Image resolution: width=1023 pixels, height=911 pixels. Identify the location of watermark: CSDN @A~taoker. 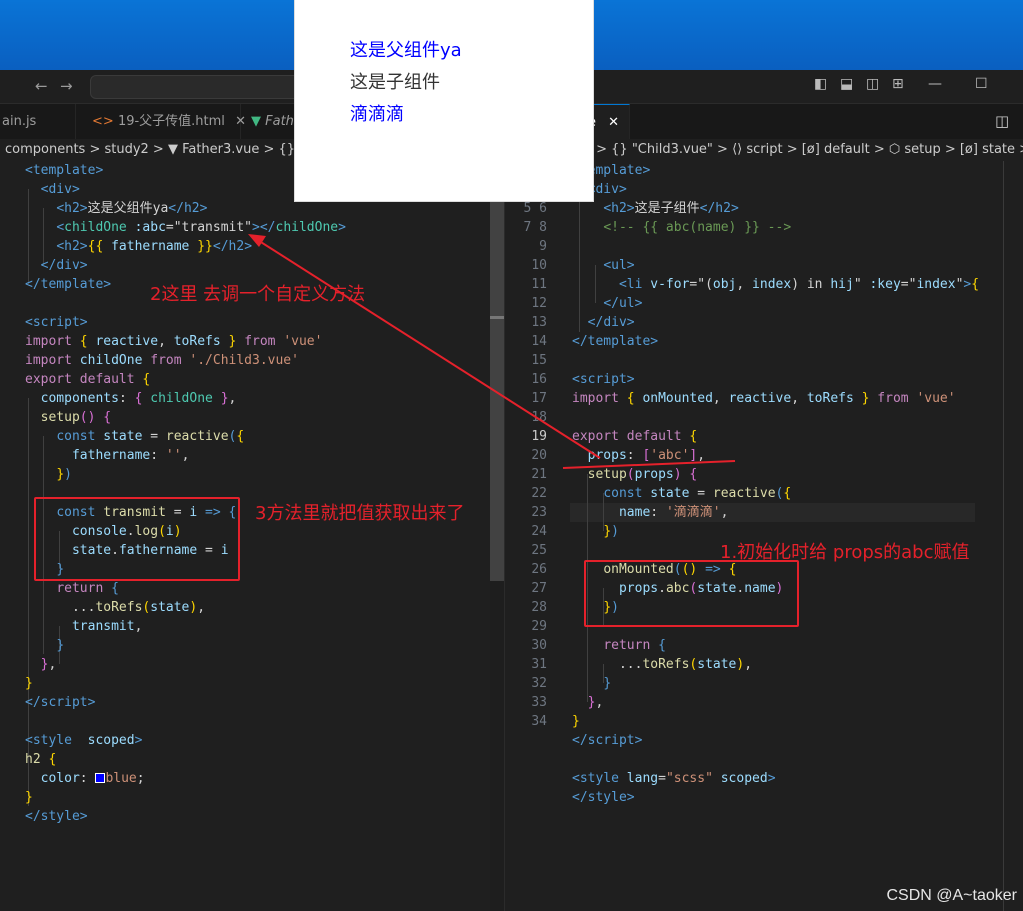
(951, 895).